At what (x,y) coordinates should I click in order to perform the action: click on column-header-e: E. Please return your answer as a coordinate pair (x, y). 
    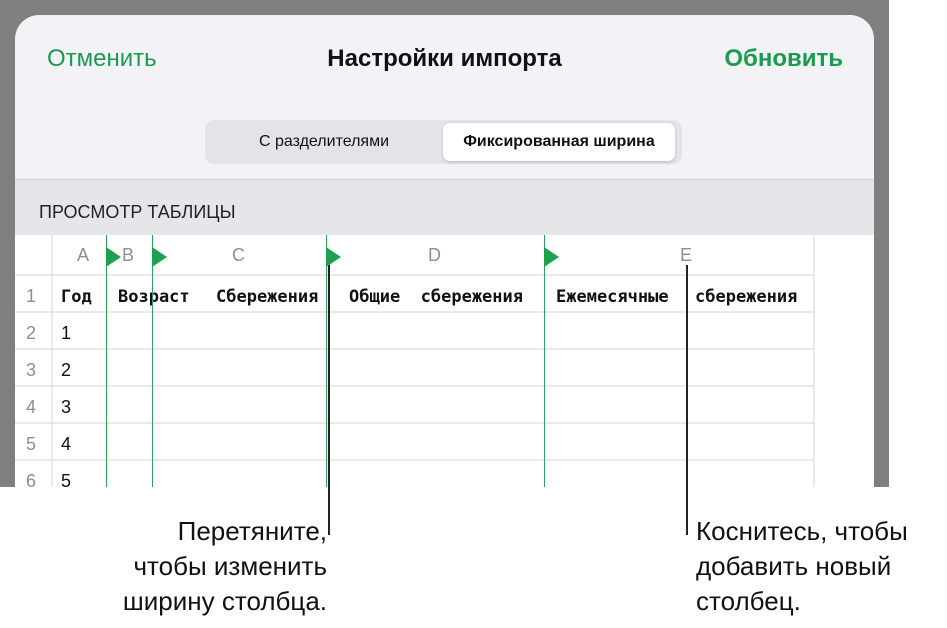
    Looking at the image, I should click on (686, 255).